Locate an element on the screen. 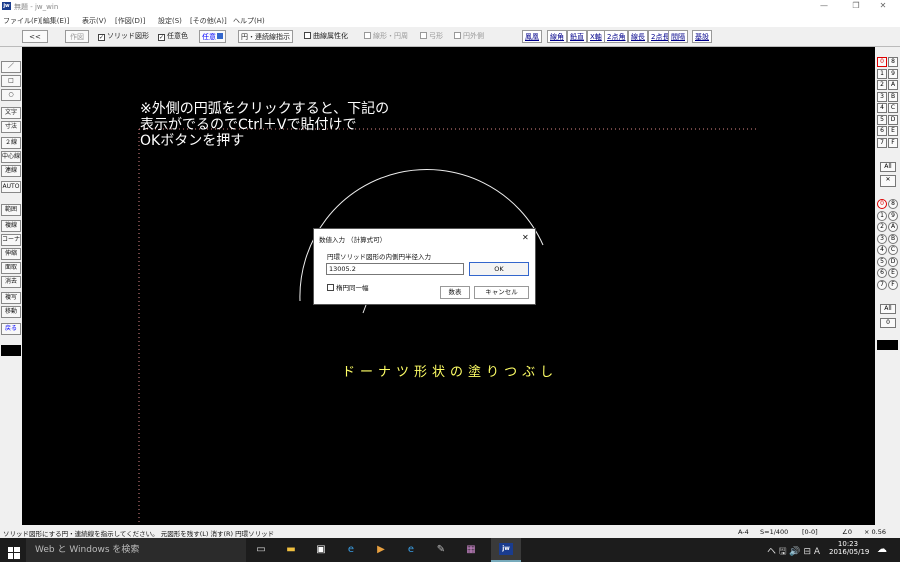 The image size is (900, 563). layer-group-button-8: 8 is located at coordinates (893, 204).